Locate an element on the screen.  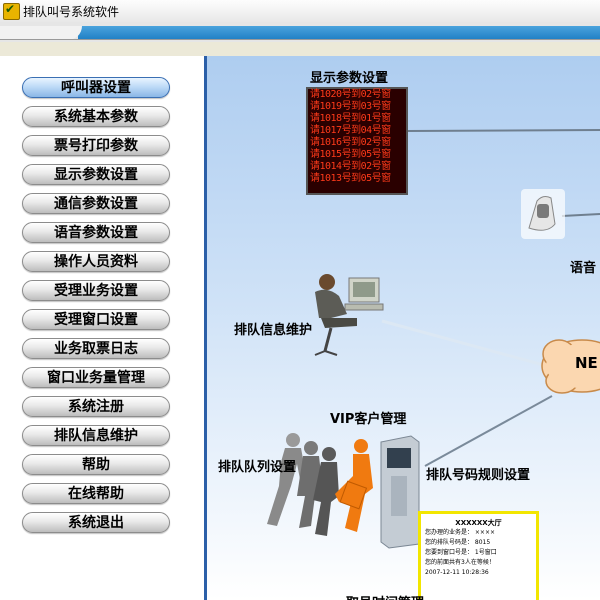
led-row: 请1020号到02号窗 is located at coordinates (350, 94).